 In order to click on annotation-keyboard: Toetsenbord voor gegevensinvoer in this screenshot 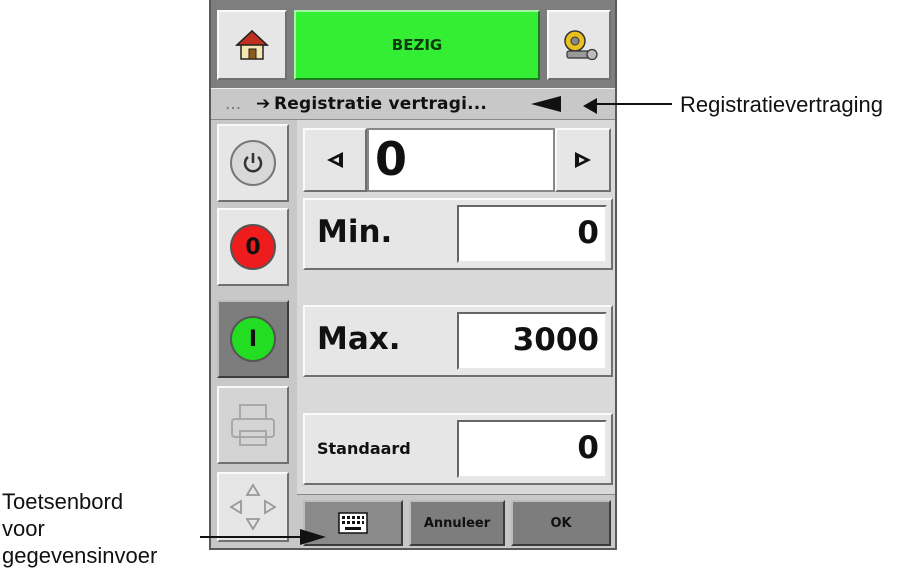, I will do `click(79, 528)`.